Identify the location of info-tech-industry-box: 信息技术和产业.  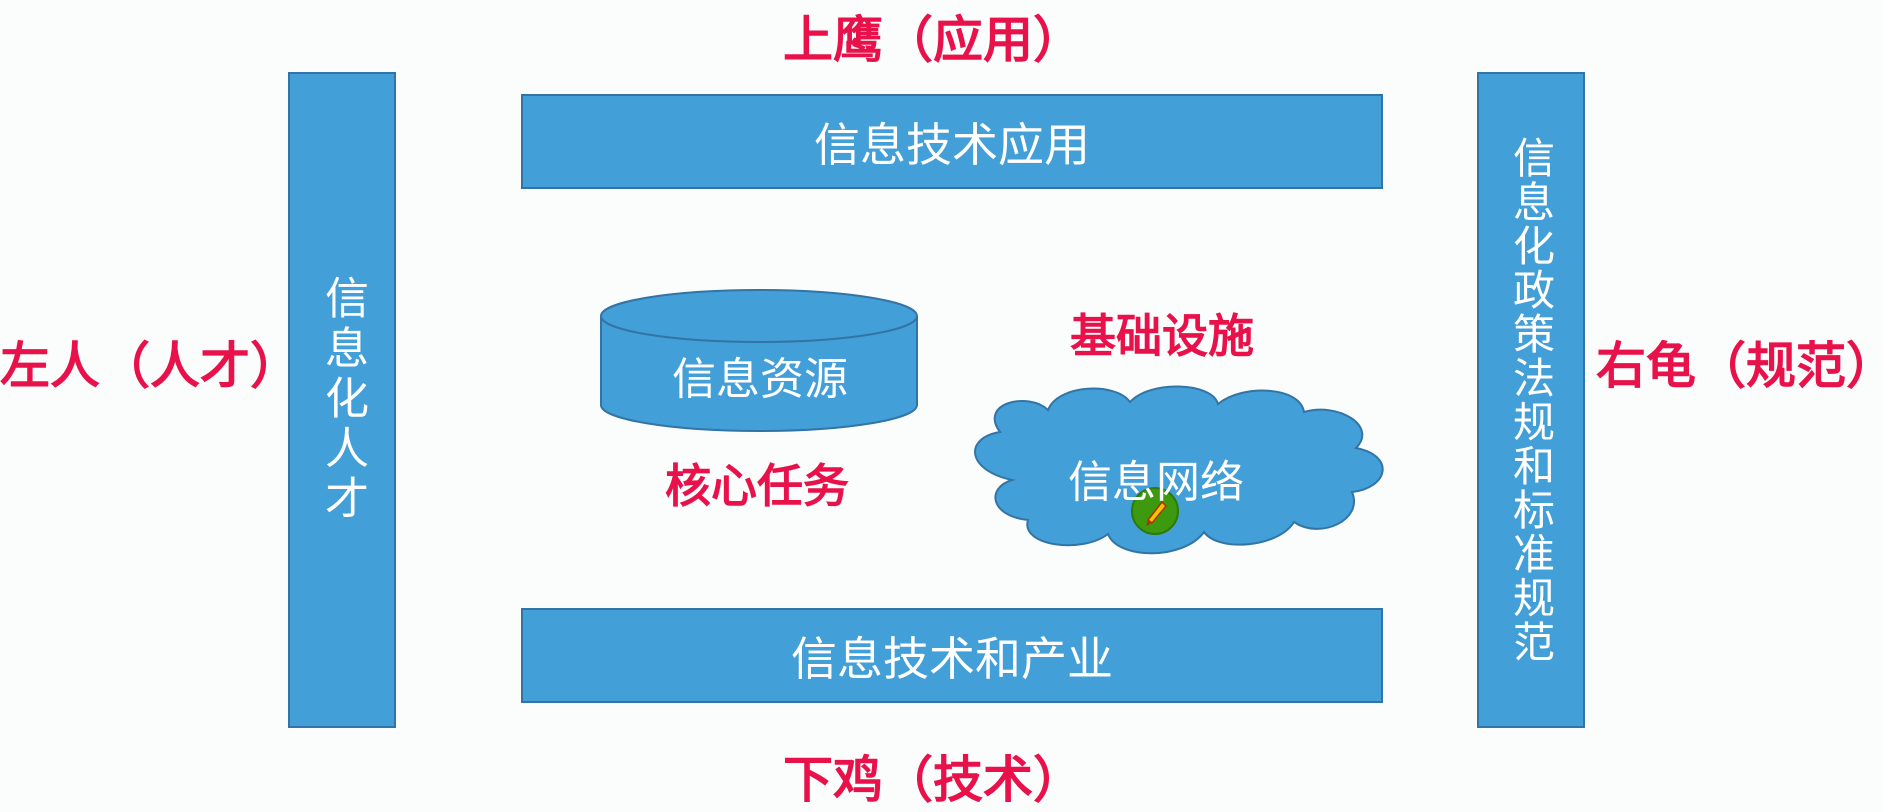
(952, 655).